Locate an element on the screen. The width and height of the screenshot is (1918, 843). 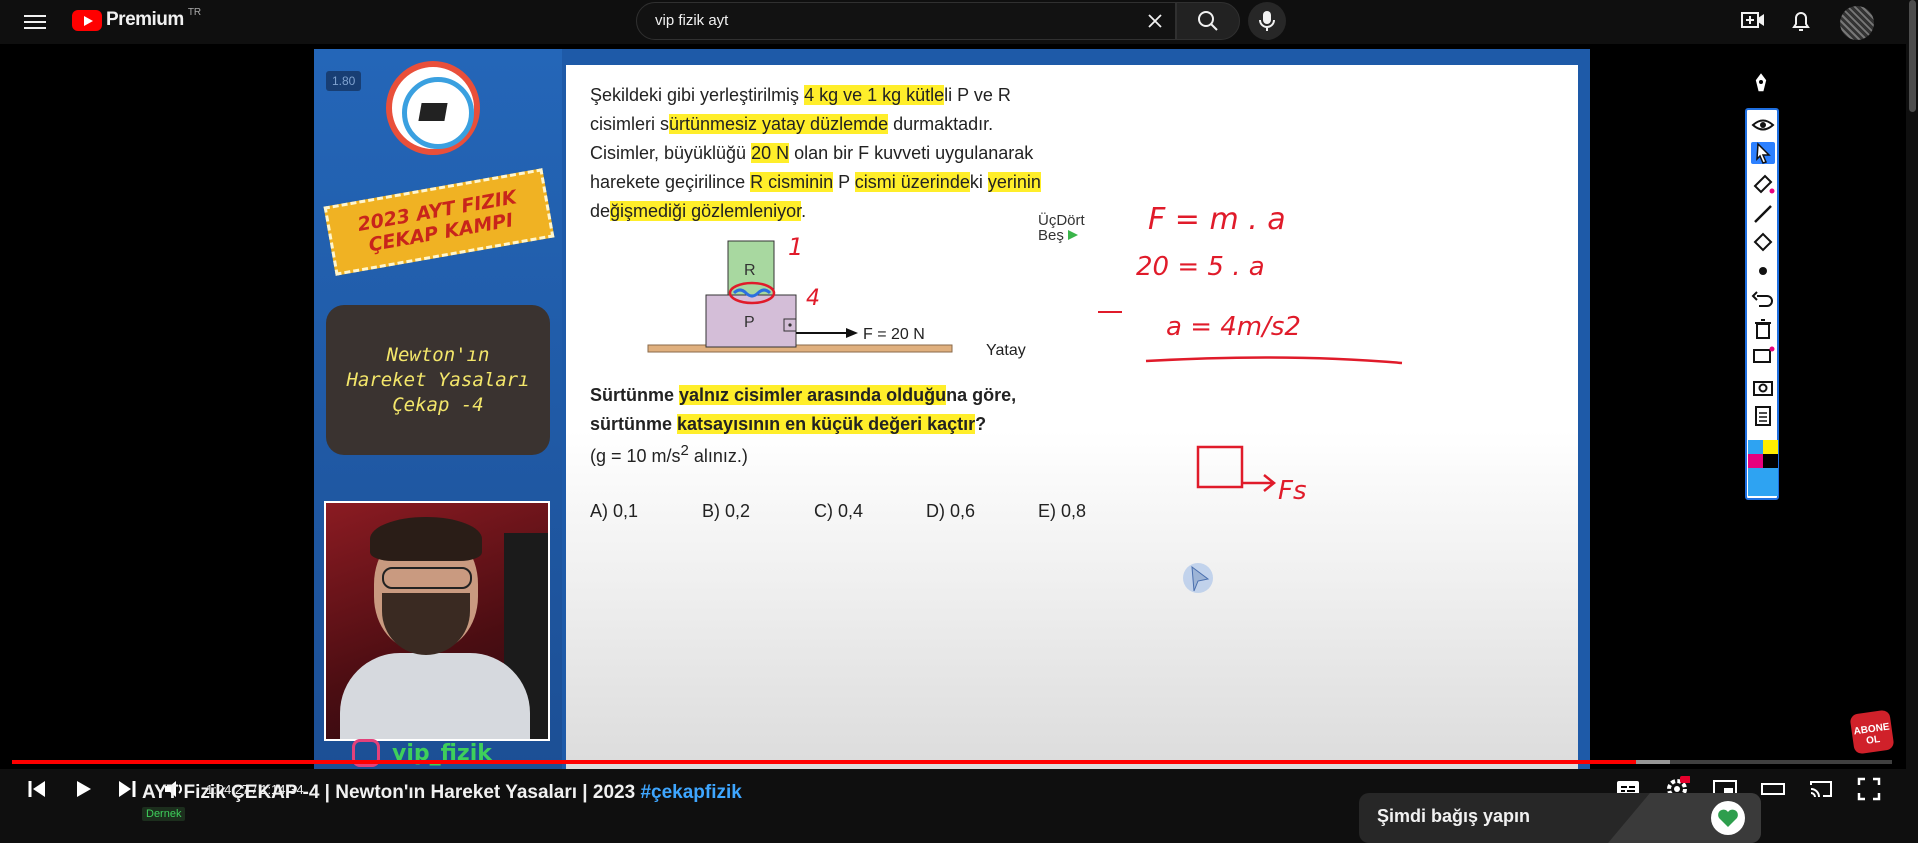
topic-box: Newton'ın Hareket Yasaları Çekap -4 is located at coordinates (438, 380).